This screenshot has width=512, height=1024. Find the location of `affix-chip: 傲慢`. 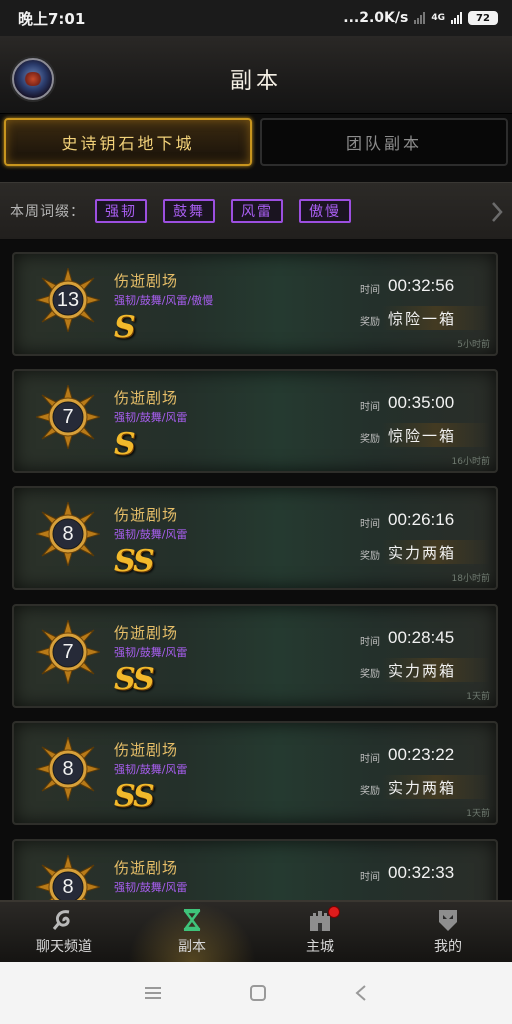

affix-chip: 傲慢 is located at coordinates (325, 211).